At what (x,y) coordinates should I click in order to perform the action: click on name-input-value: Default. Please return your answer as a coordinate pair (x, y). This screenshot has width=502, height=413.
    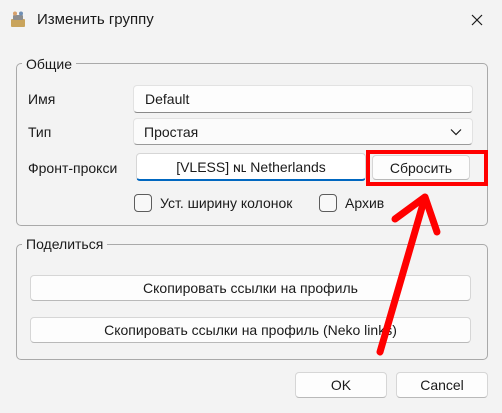
    Looking at the image, I should click on (167, 99).